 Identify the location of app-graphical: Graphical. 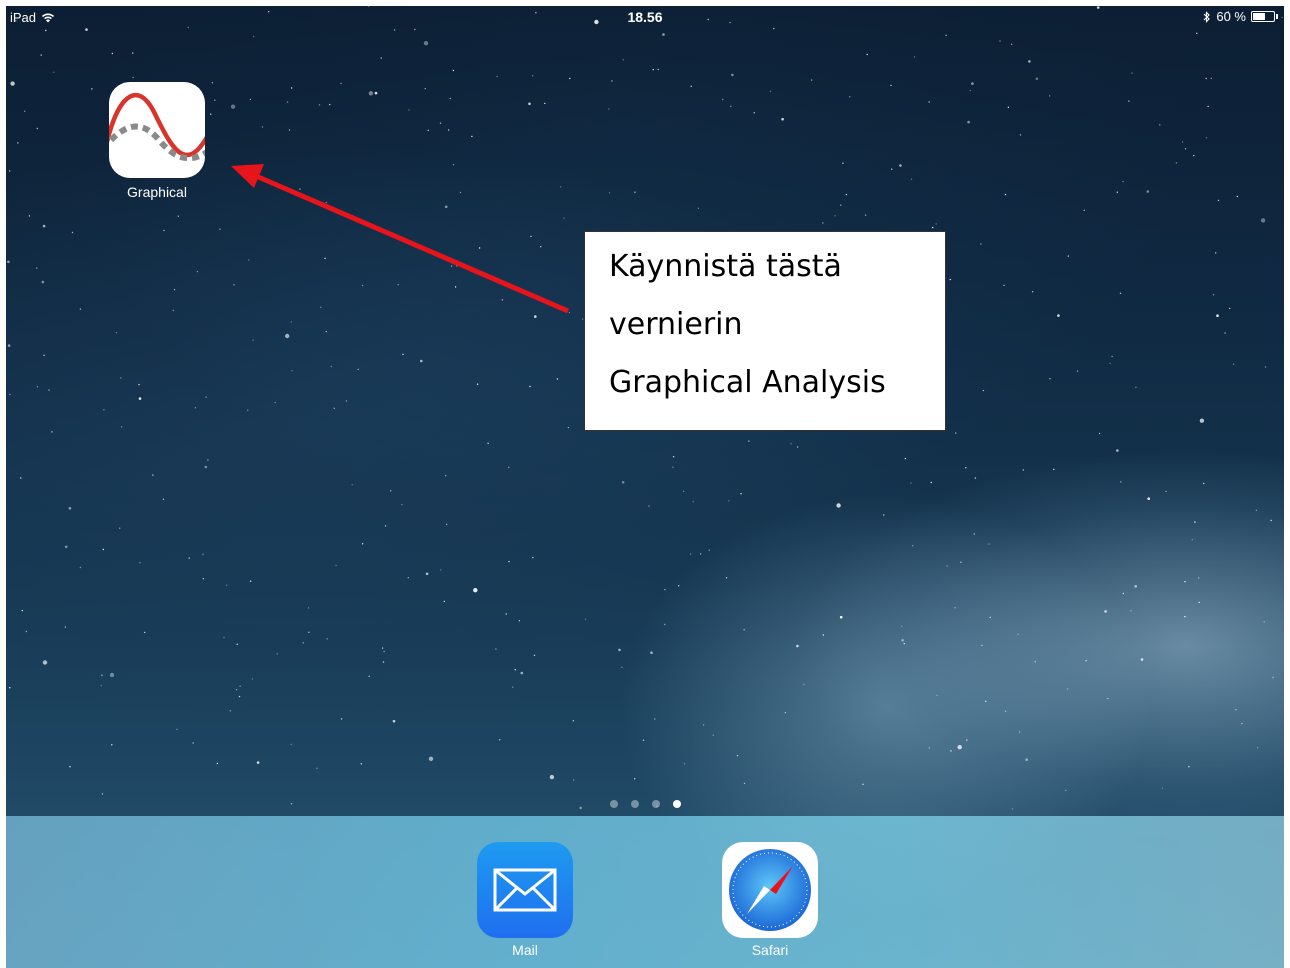
(157, 141).